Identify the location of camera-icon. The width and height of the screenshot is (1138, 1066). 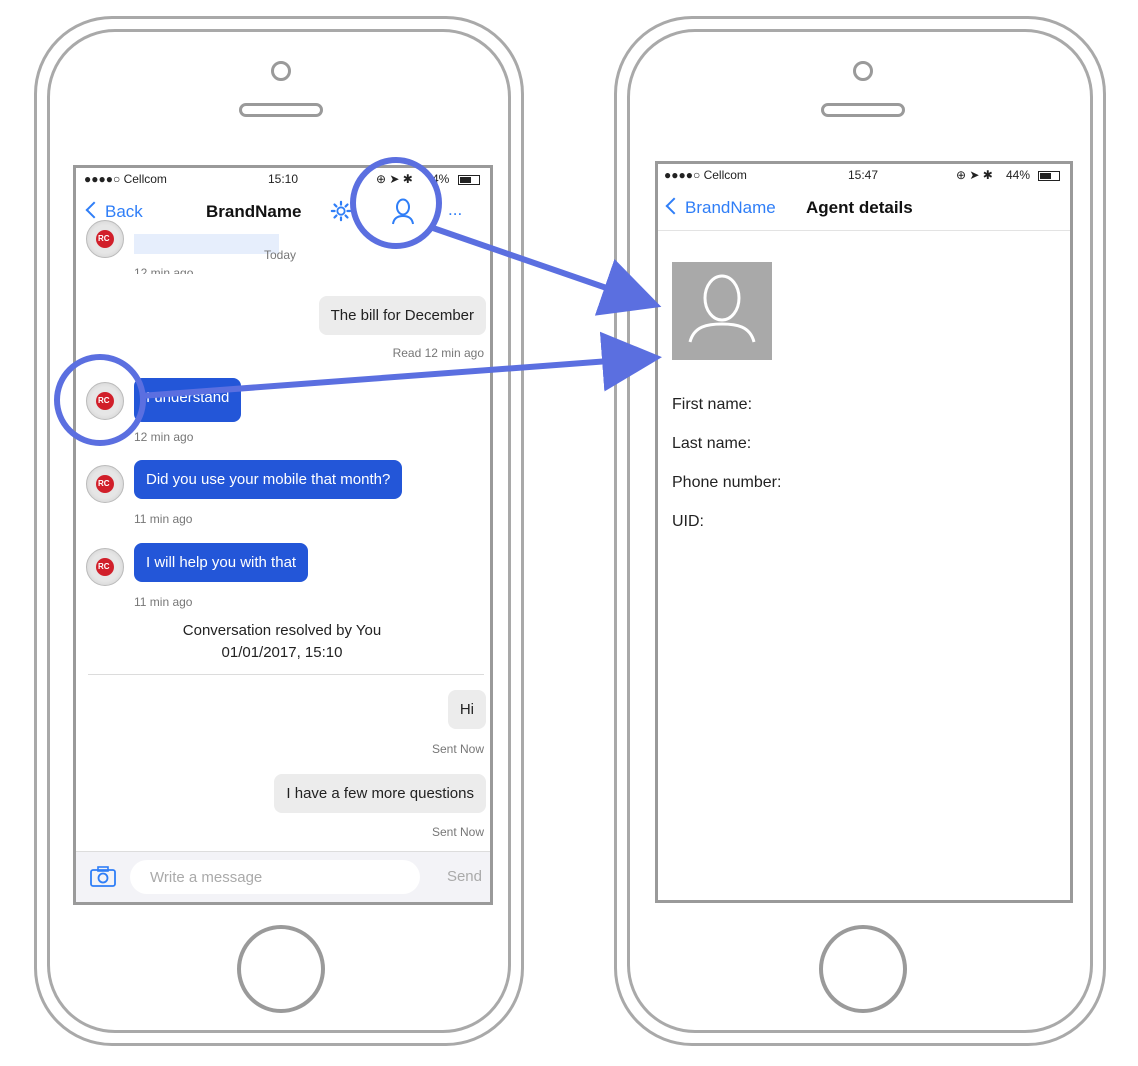
(103, 877).